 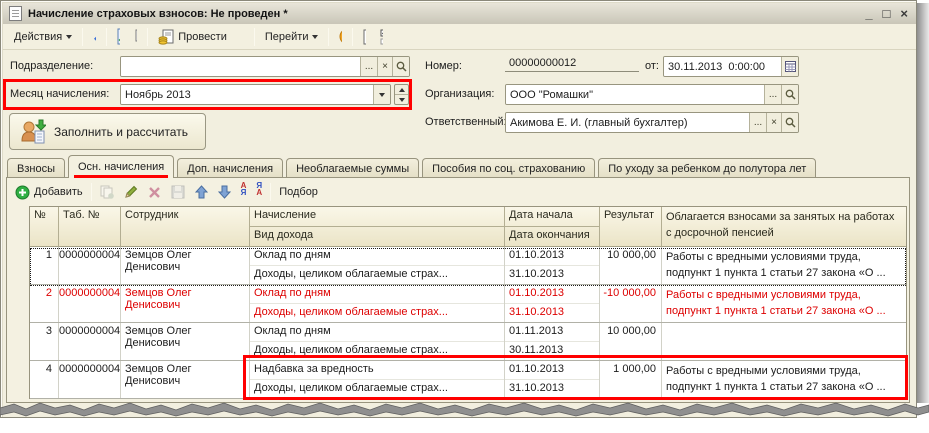 I want to click on cell-dates: 01.11.2013 30.11.2013, so click(x=552, y=341).